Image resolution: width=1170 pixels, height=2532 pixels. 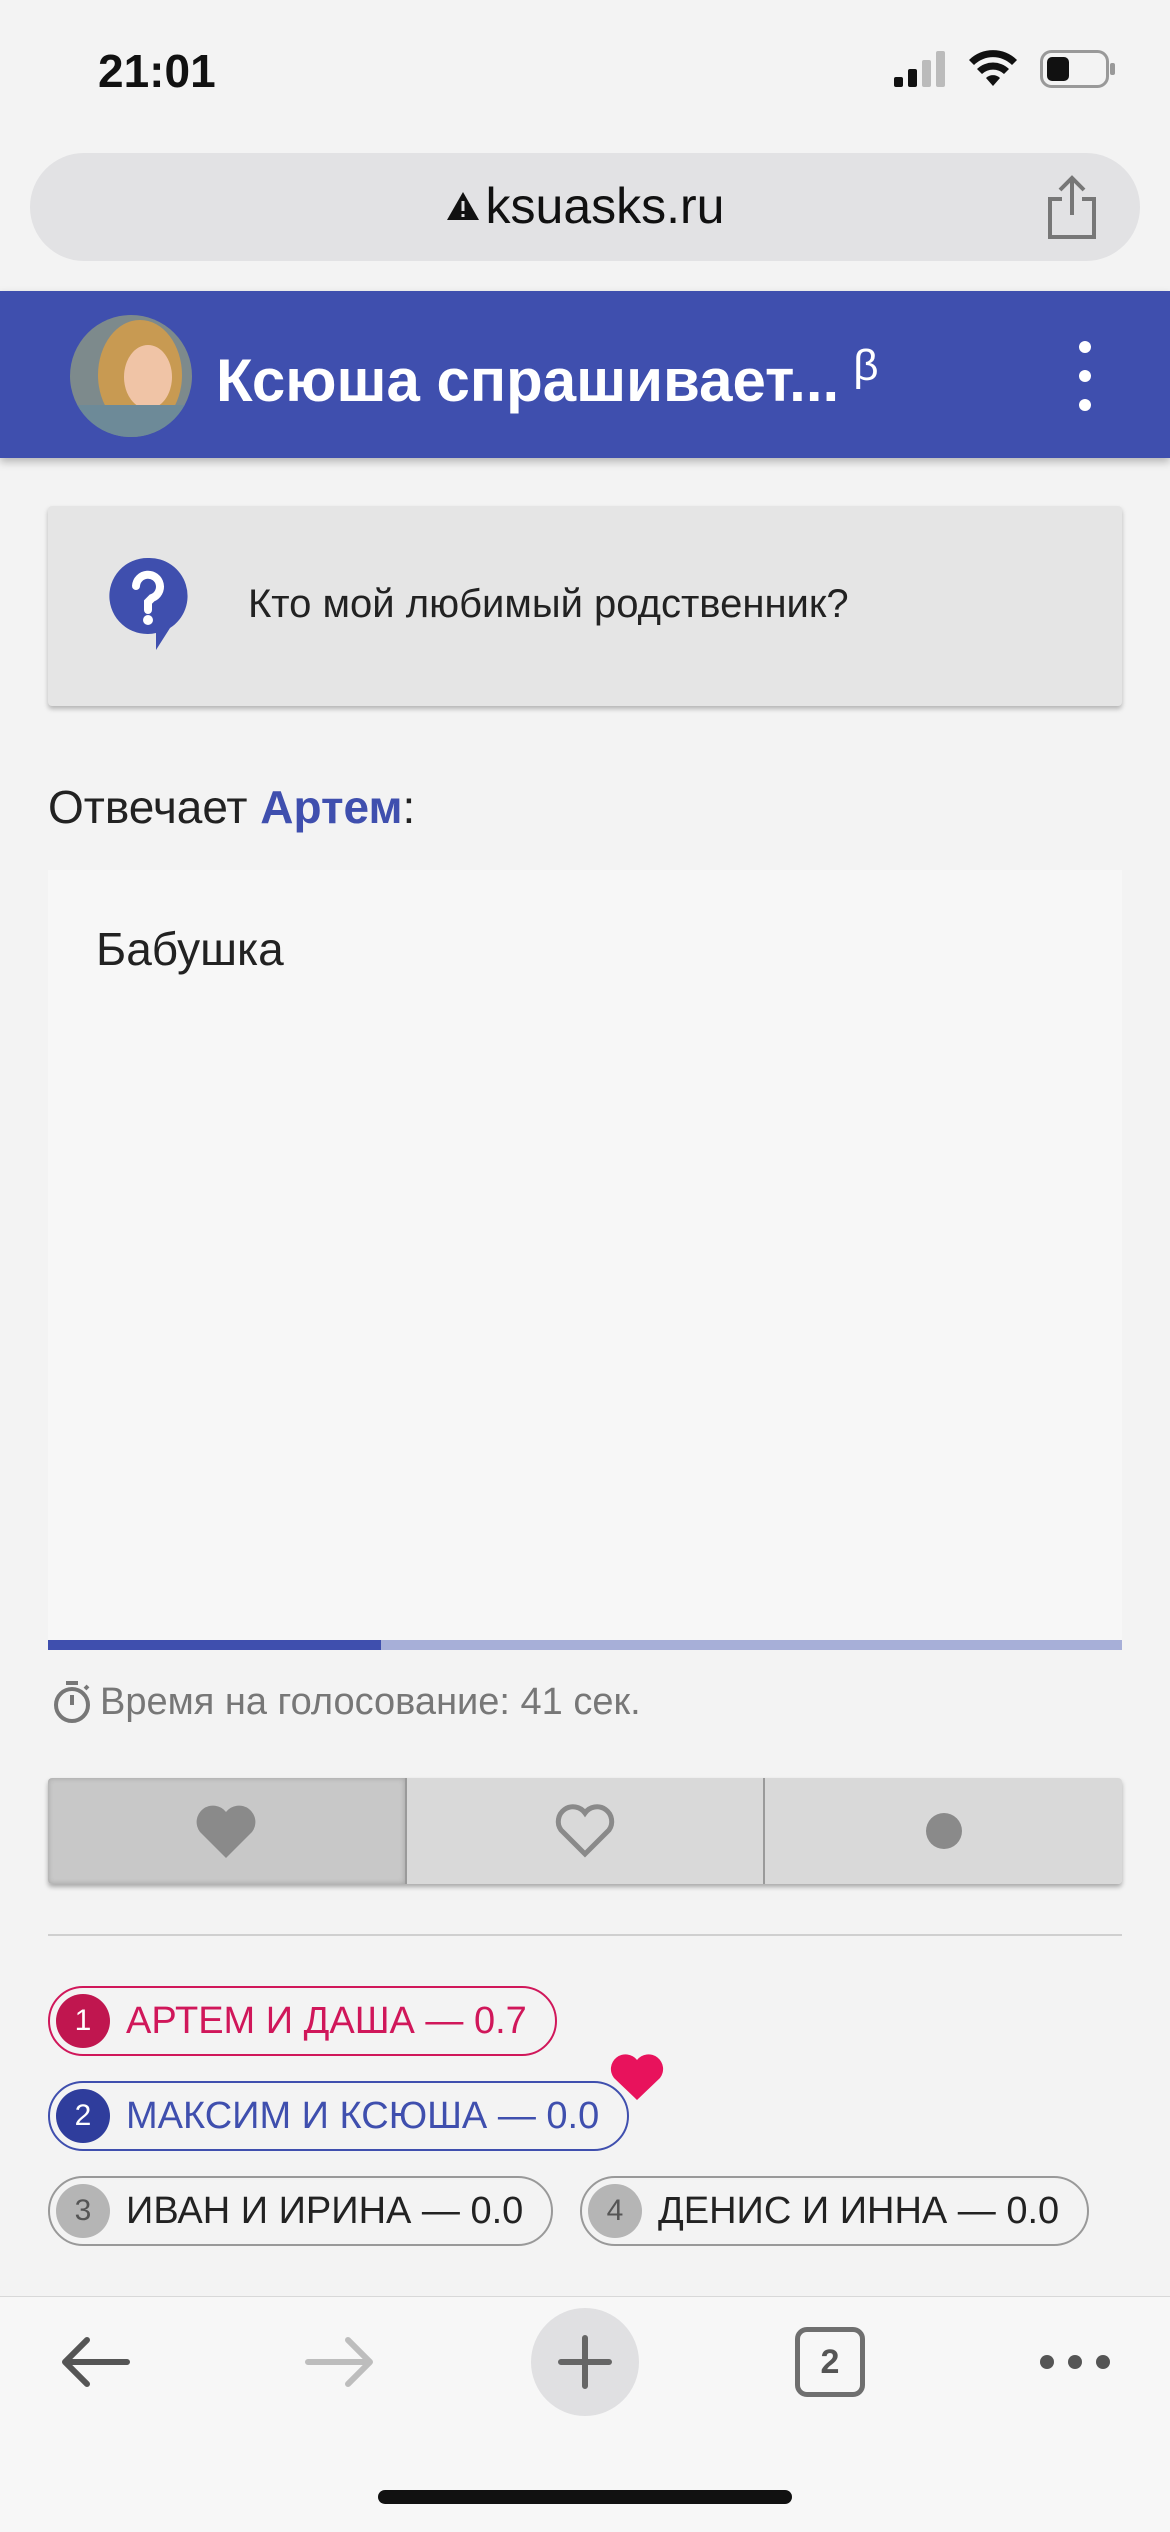 What do you see at coordinates (326, 2020) in the screenshot?
I see `ranking-label: АРТЕМ И ДАША — 0.7` at bounding box center [326, 2020].